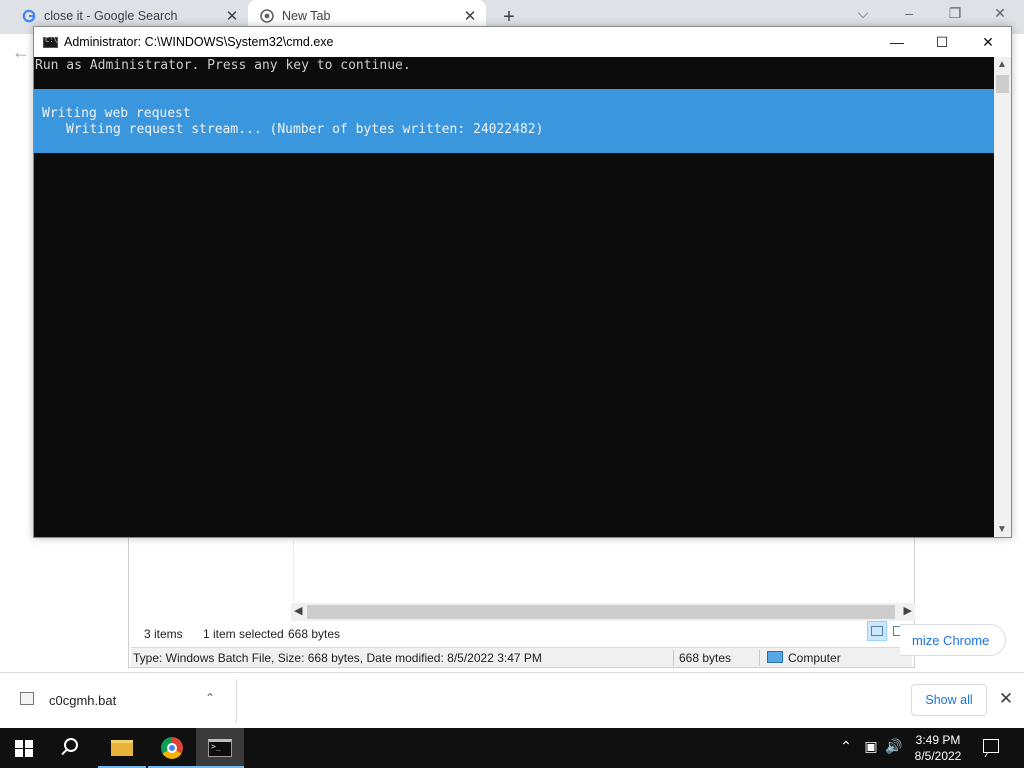 This screenshot has height=768, width=1024. What do you see at coordinates (938, 740) in the screenshot?
I see `clock-time: 3:49 PM` at bounding box center [938, 740].